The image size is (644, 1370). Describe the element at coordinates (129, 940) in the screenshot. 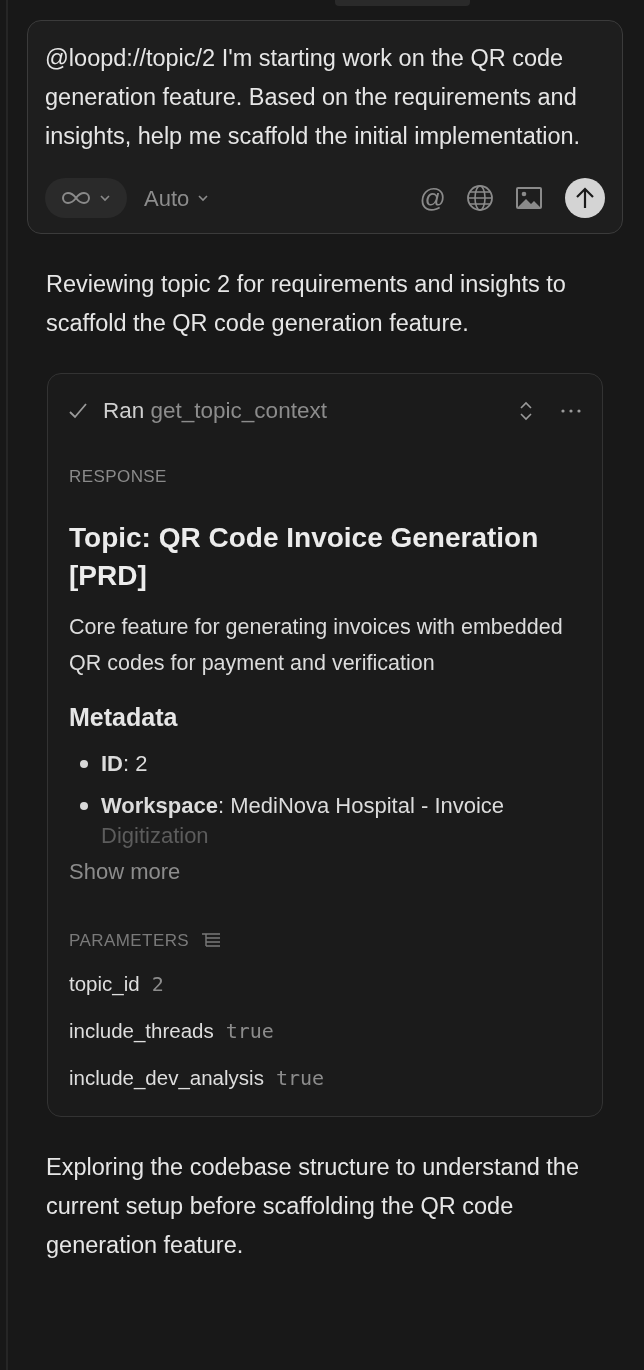

I see `section-label: PARAMETERS` at that location.